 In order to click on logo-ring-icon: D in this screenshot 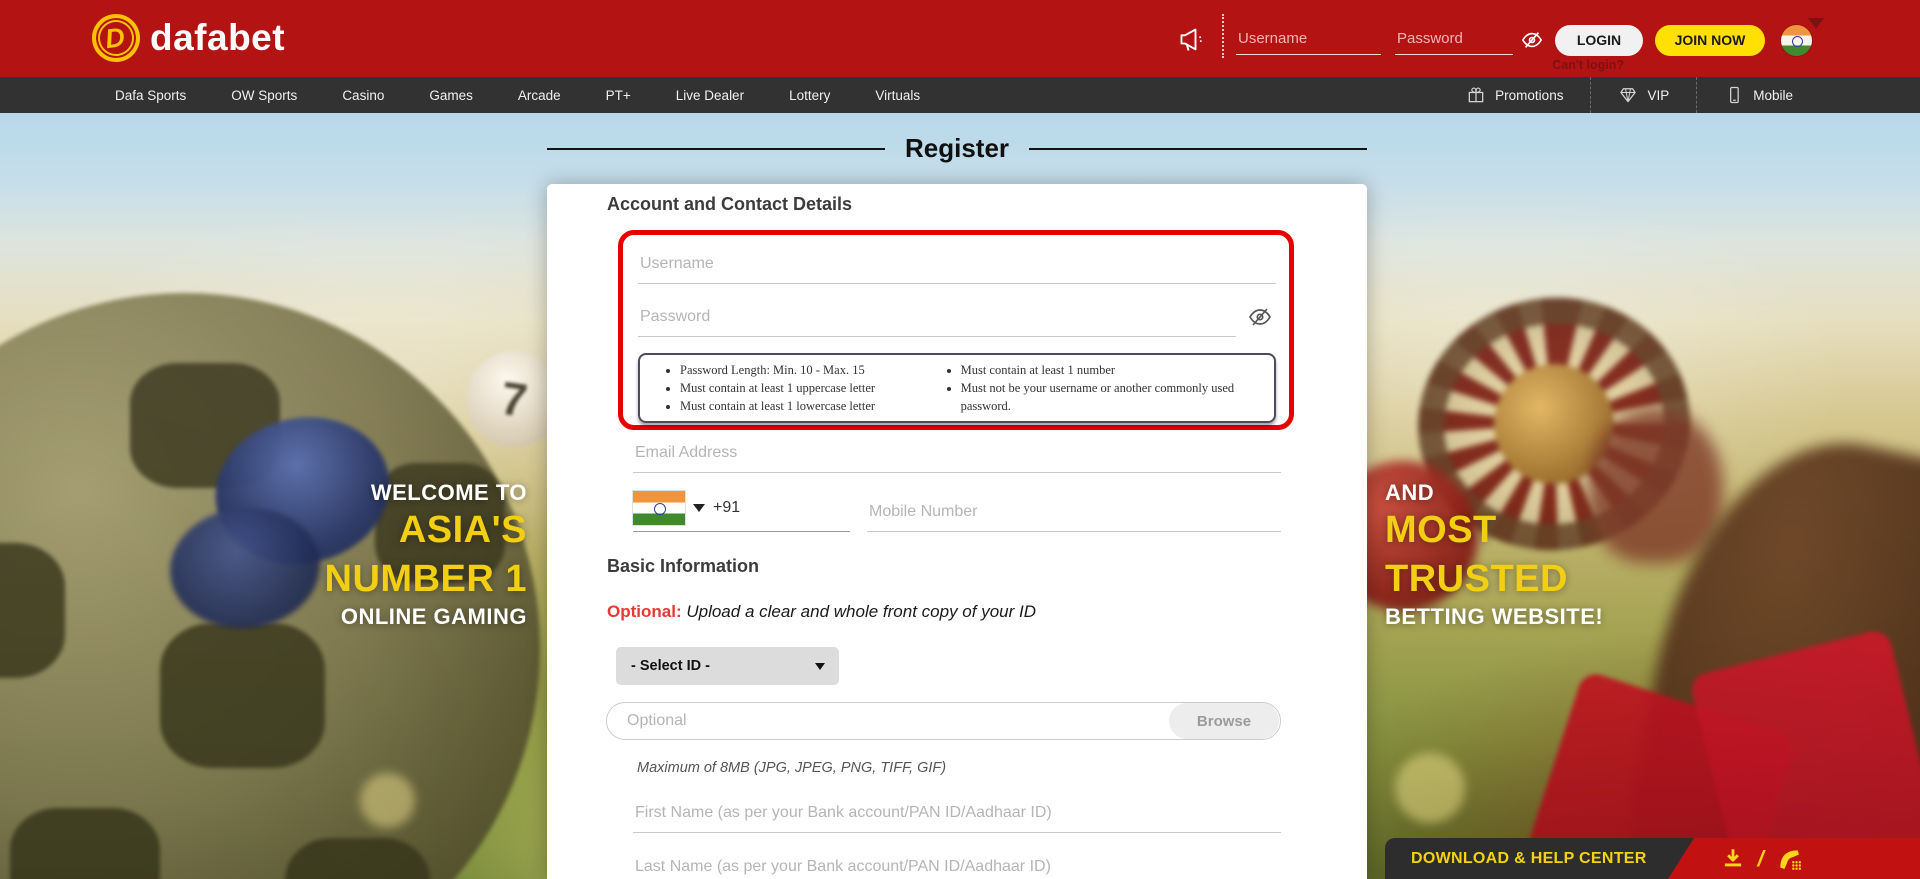, I will do `click(116, 38)`.